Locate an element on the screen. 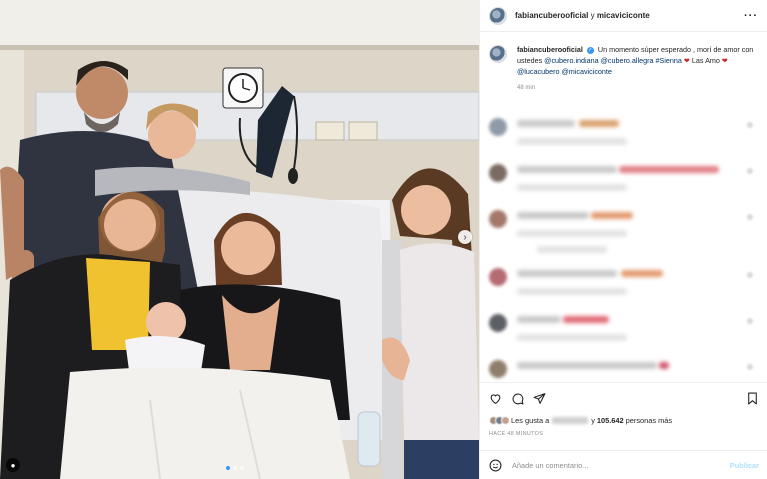 This screenshot has width=767, height=479. collab-username-link: micaviciconte is located at coordinates (623, 15).